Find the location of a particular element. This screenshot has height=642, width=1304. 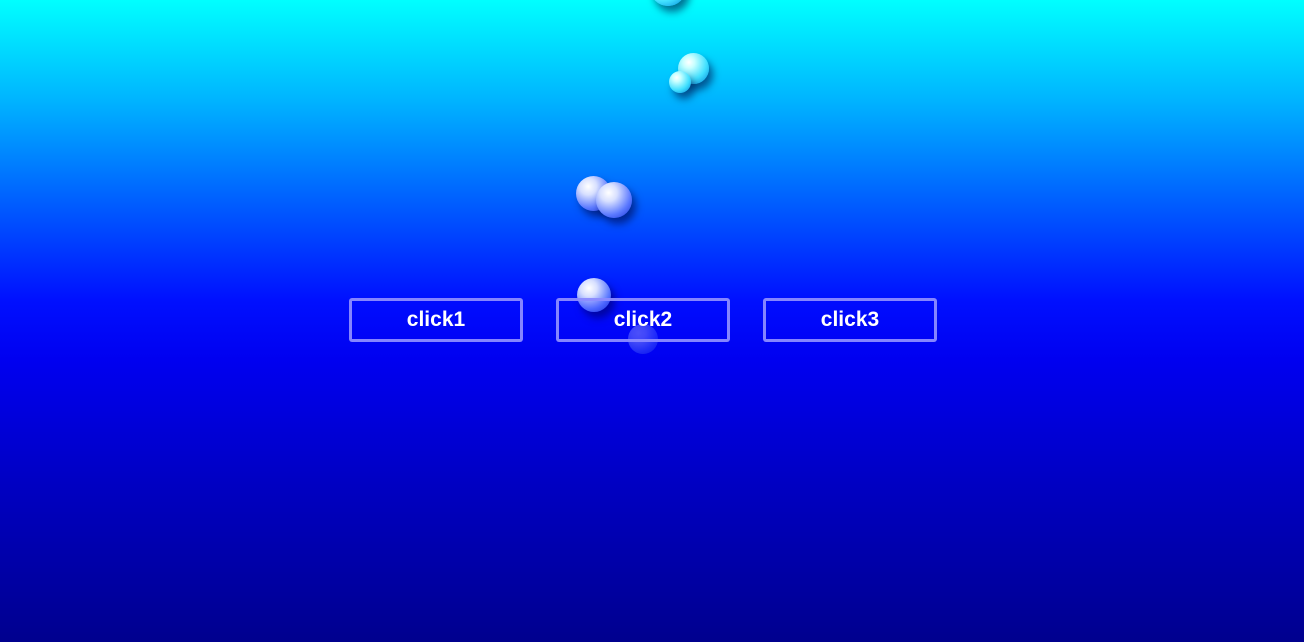

click3-button-label: click3 is located at coordinates (850, 319).